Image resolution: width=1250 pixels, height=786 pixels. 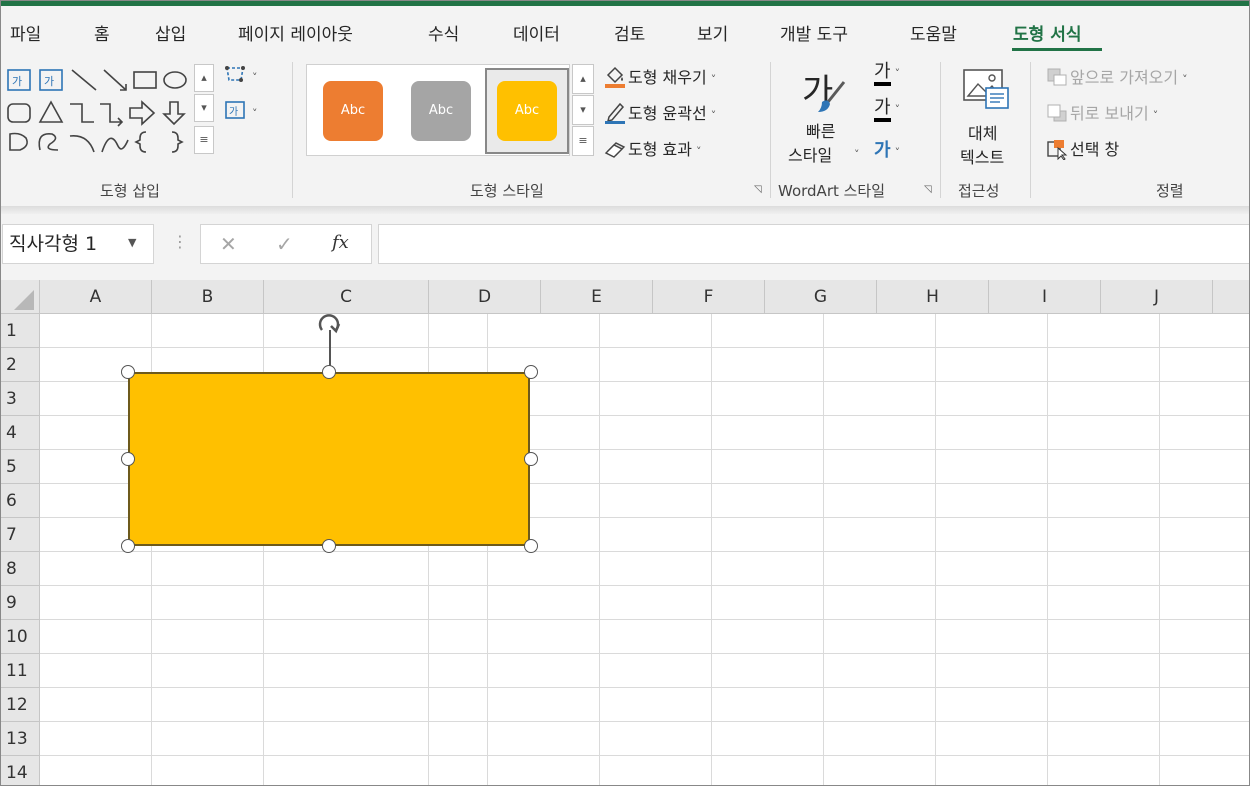 I want to click on style-gallery-scroll-up: ▴, so click(x=583, y=79).